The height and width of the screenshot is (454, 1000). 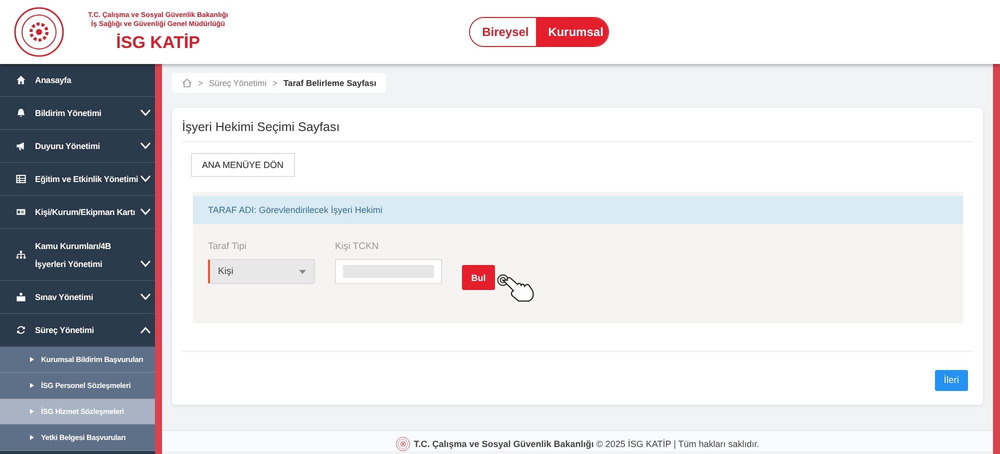 I want to click on search-button: Bul, so click(x=478, y=277).